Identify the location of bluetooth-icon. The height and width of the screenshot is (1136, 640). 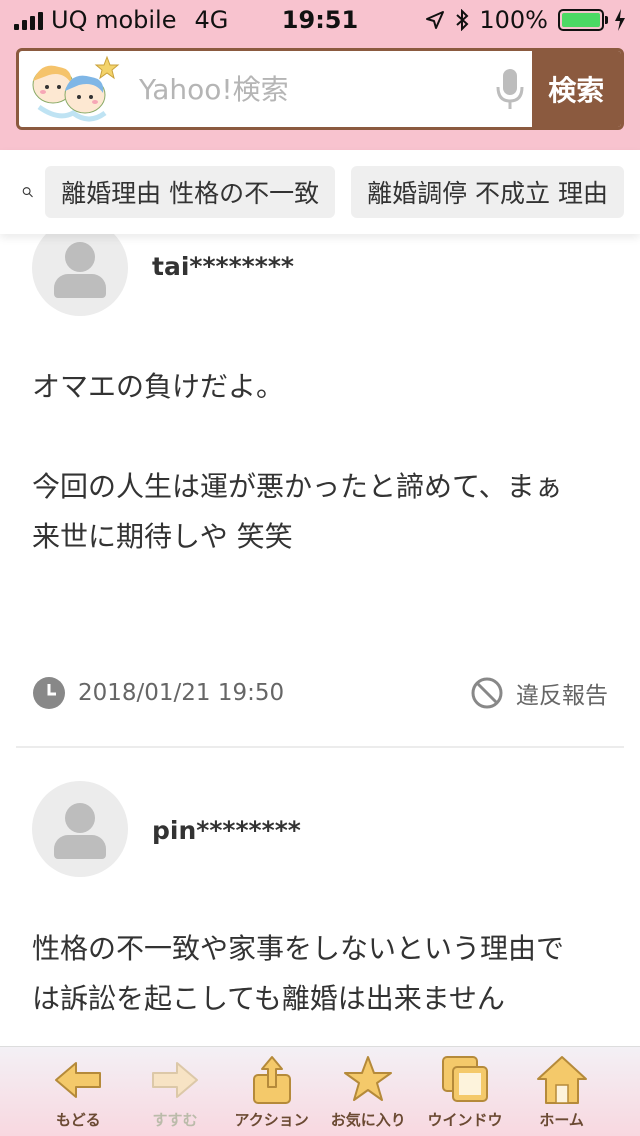
(462, 20).